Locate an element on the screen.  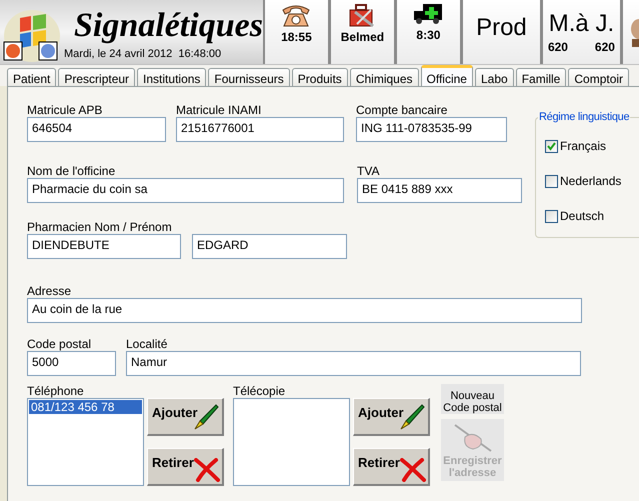
figure-icon is located at coordinates (633, 32).